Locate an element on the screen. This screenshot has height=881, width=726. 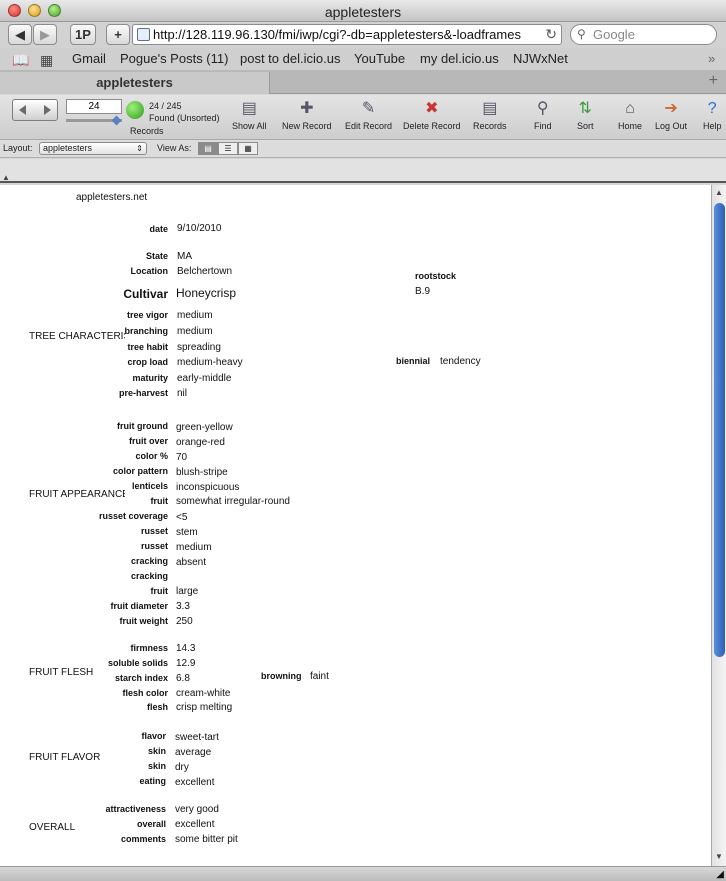
scroll-up-icon: ▲ is located at coordinates (719, 192).